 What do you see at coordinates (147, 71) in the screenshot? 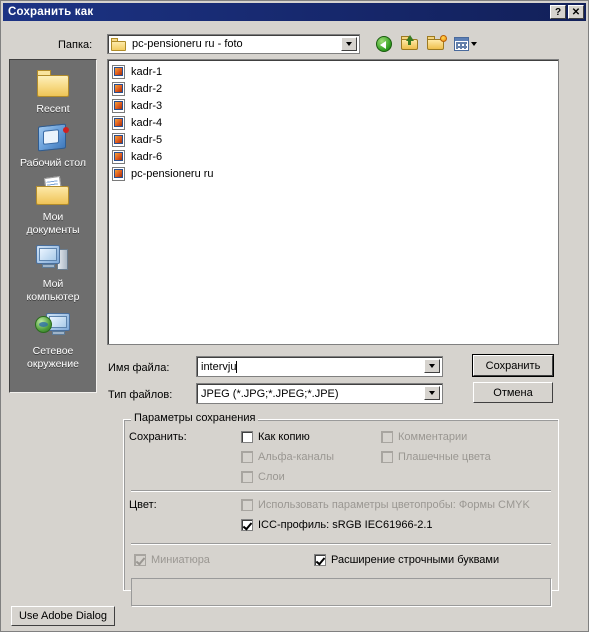
I see `file-name: kadr-1` at bounding box center [147, 71].